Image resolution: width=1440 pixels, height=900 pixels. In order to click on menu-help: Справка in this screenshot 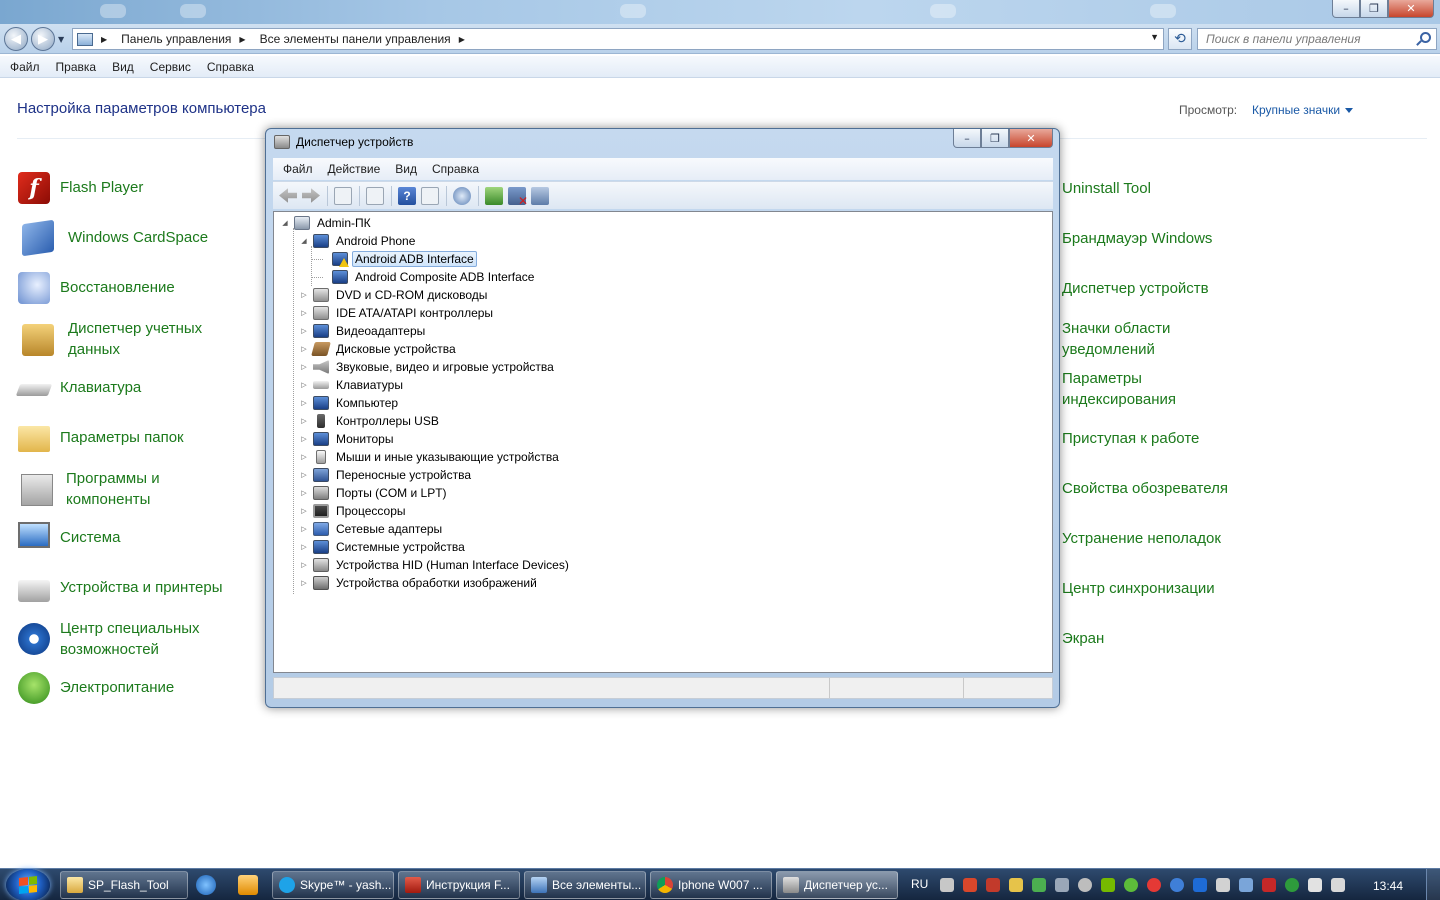, I will do `click(230, 67)`.